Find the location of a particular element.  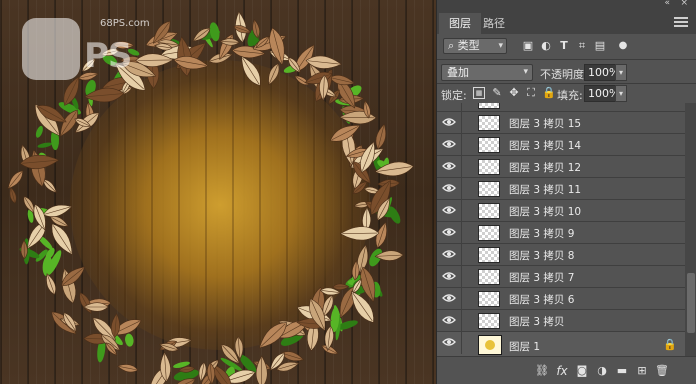

watermark-logo is located at coordinates (51, 49).